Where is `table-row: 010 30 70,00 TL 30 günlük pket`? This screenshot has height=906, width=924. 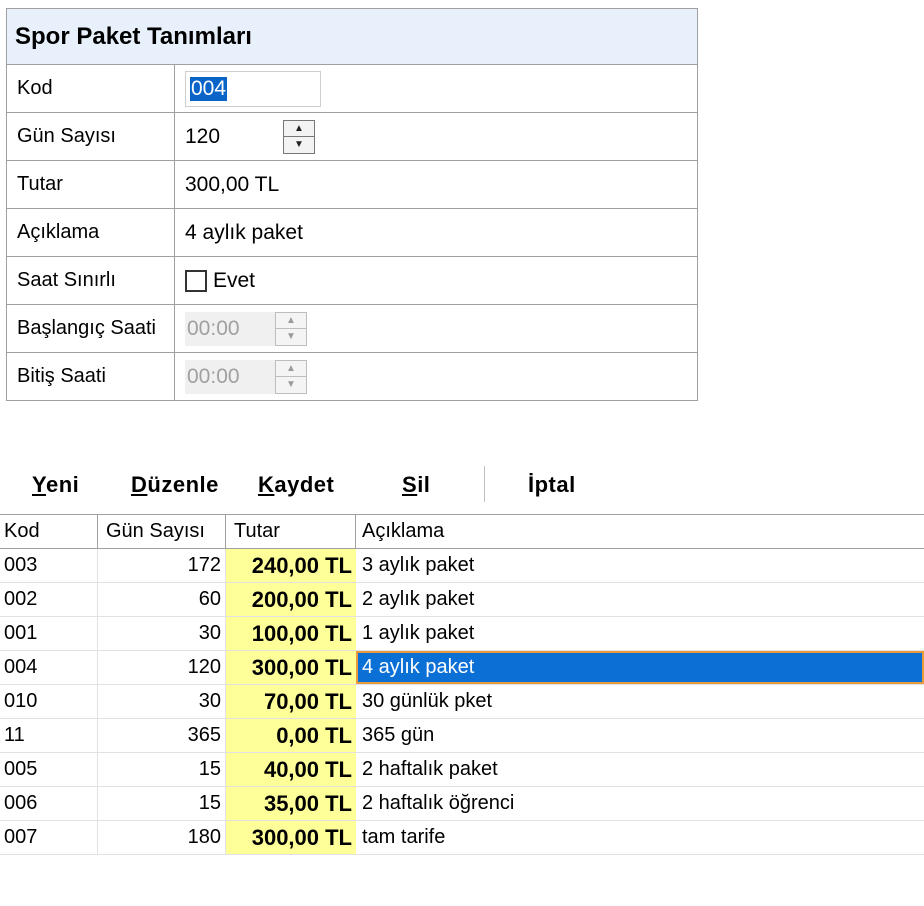 table-row: 010 30 70,00 TL 30 günlük pket is located at coordinates (462, 702).